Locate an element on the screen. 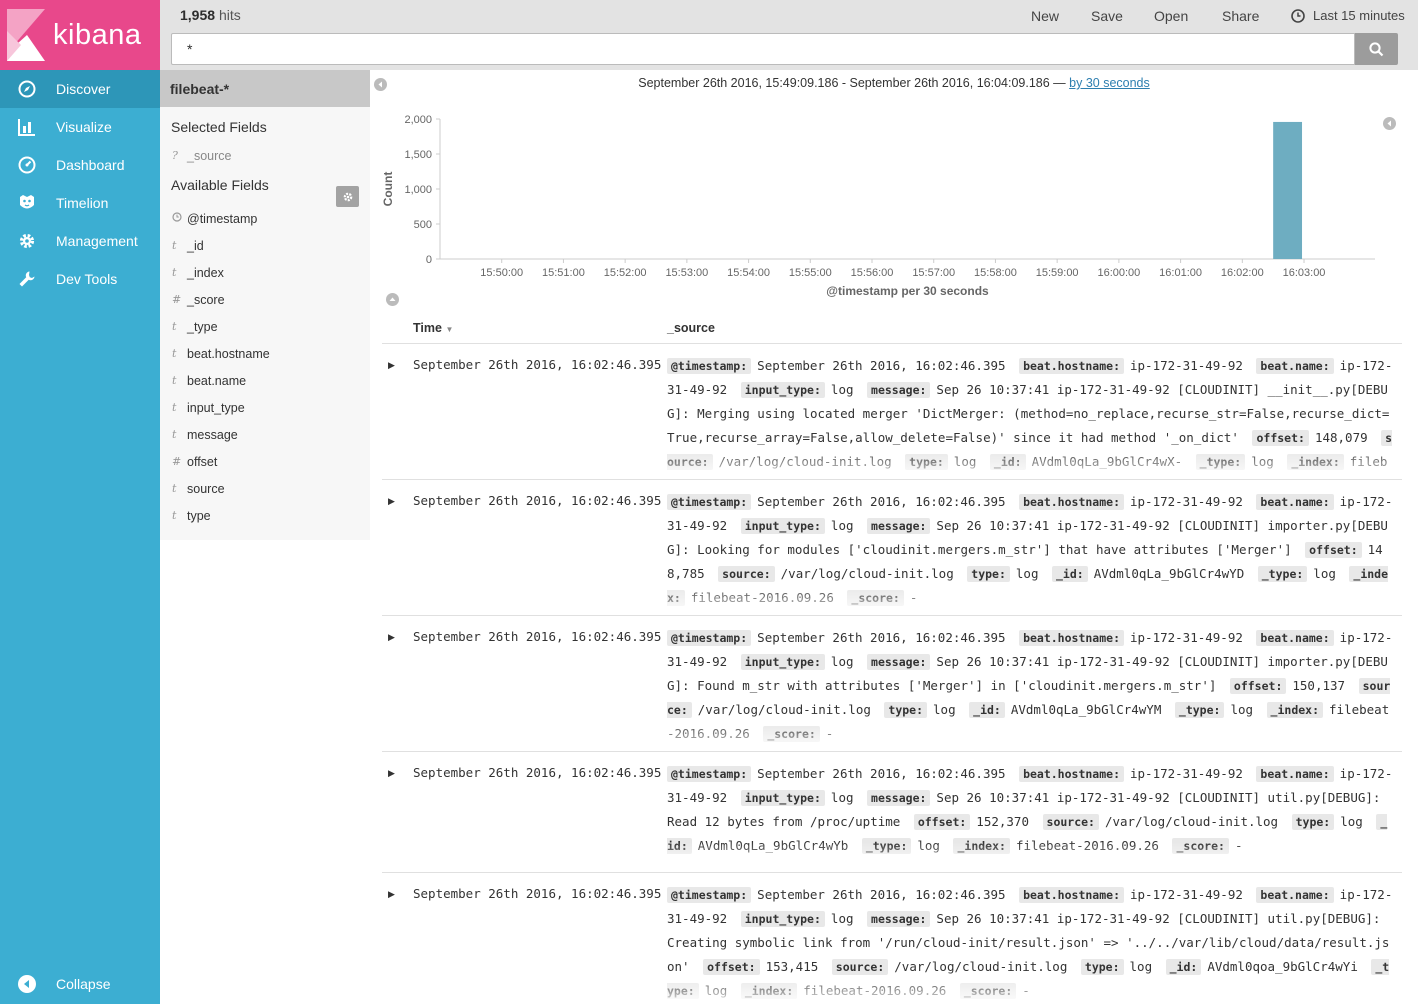 Image resolution: width=1418 pixels, height=1004 pixels. collapse-chart-button is located at coordinates (392, 299).